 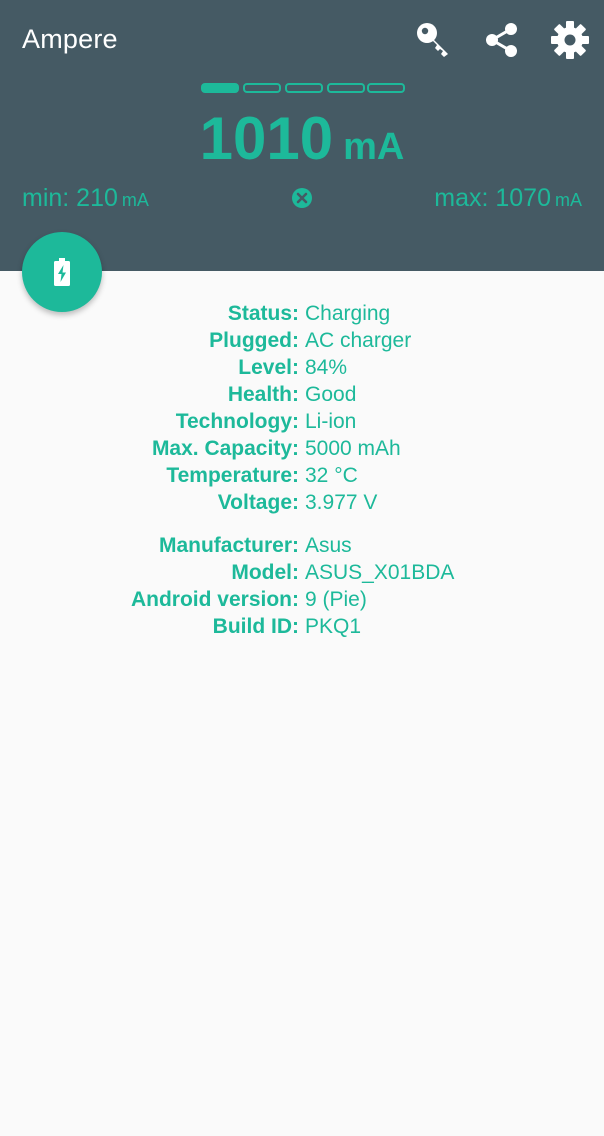 What do you see at coordinates (255, 626) in the screenshot?
I see `info-label: Build ID:` at bounding box center [255, 626].